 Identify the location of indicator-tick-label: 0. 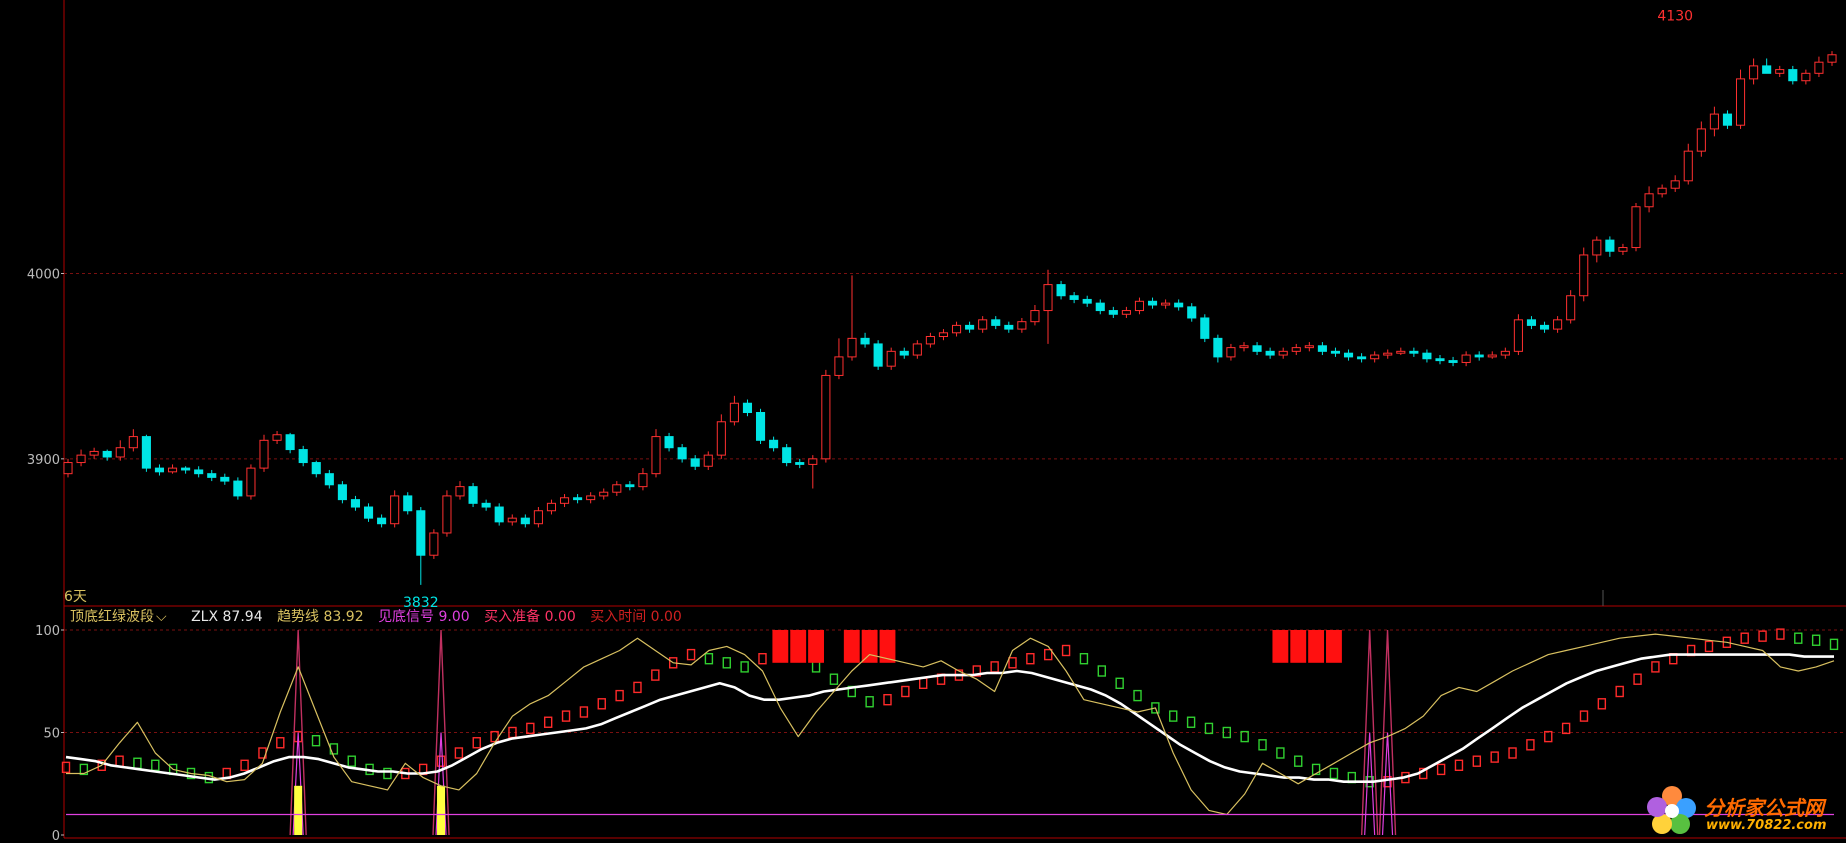
(56, 836).